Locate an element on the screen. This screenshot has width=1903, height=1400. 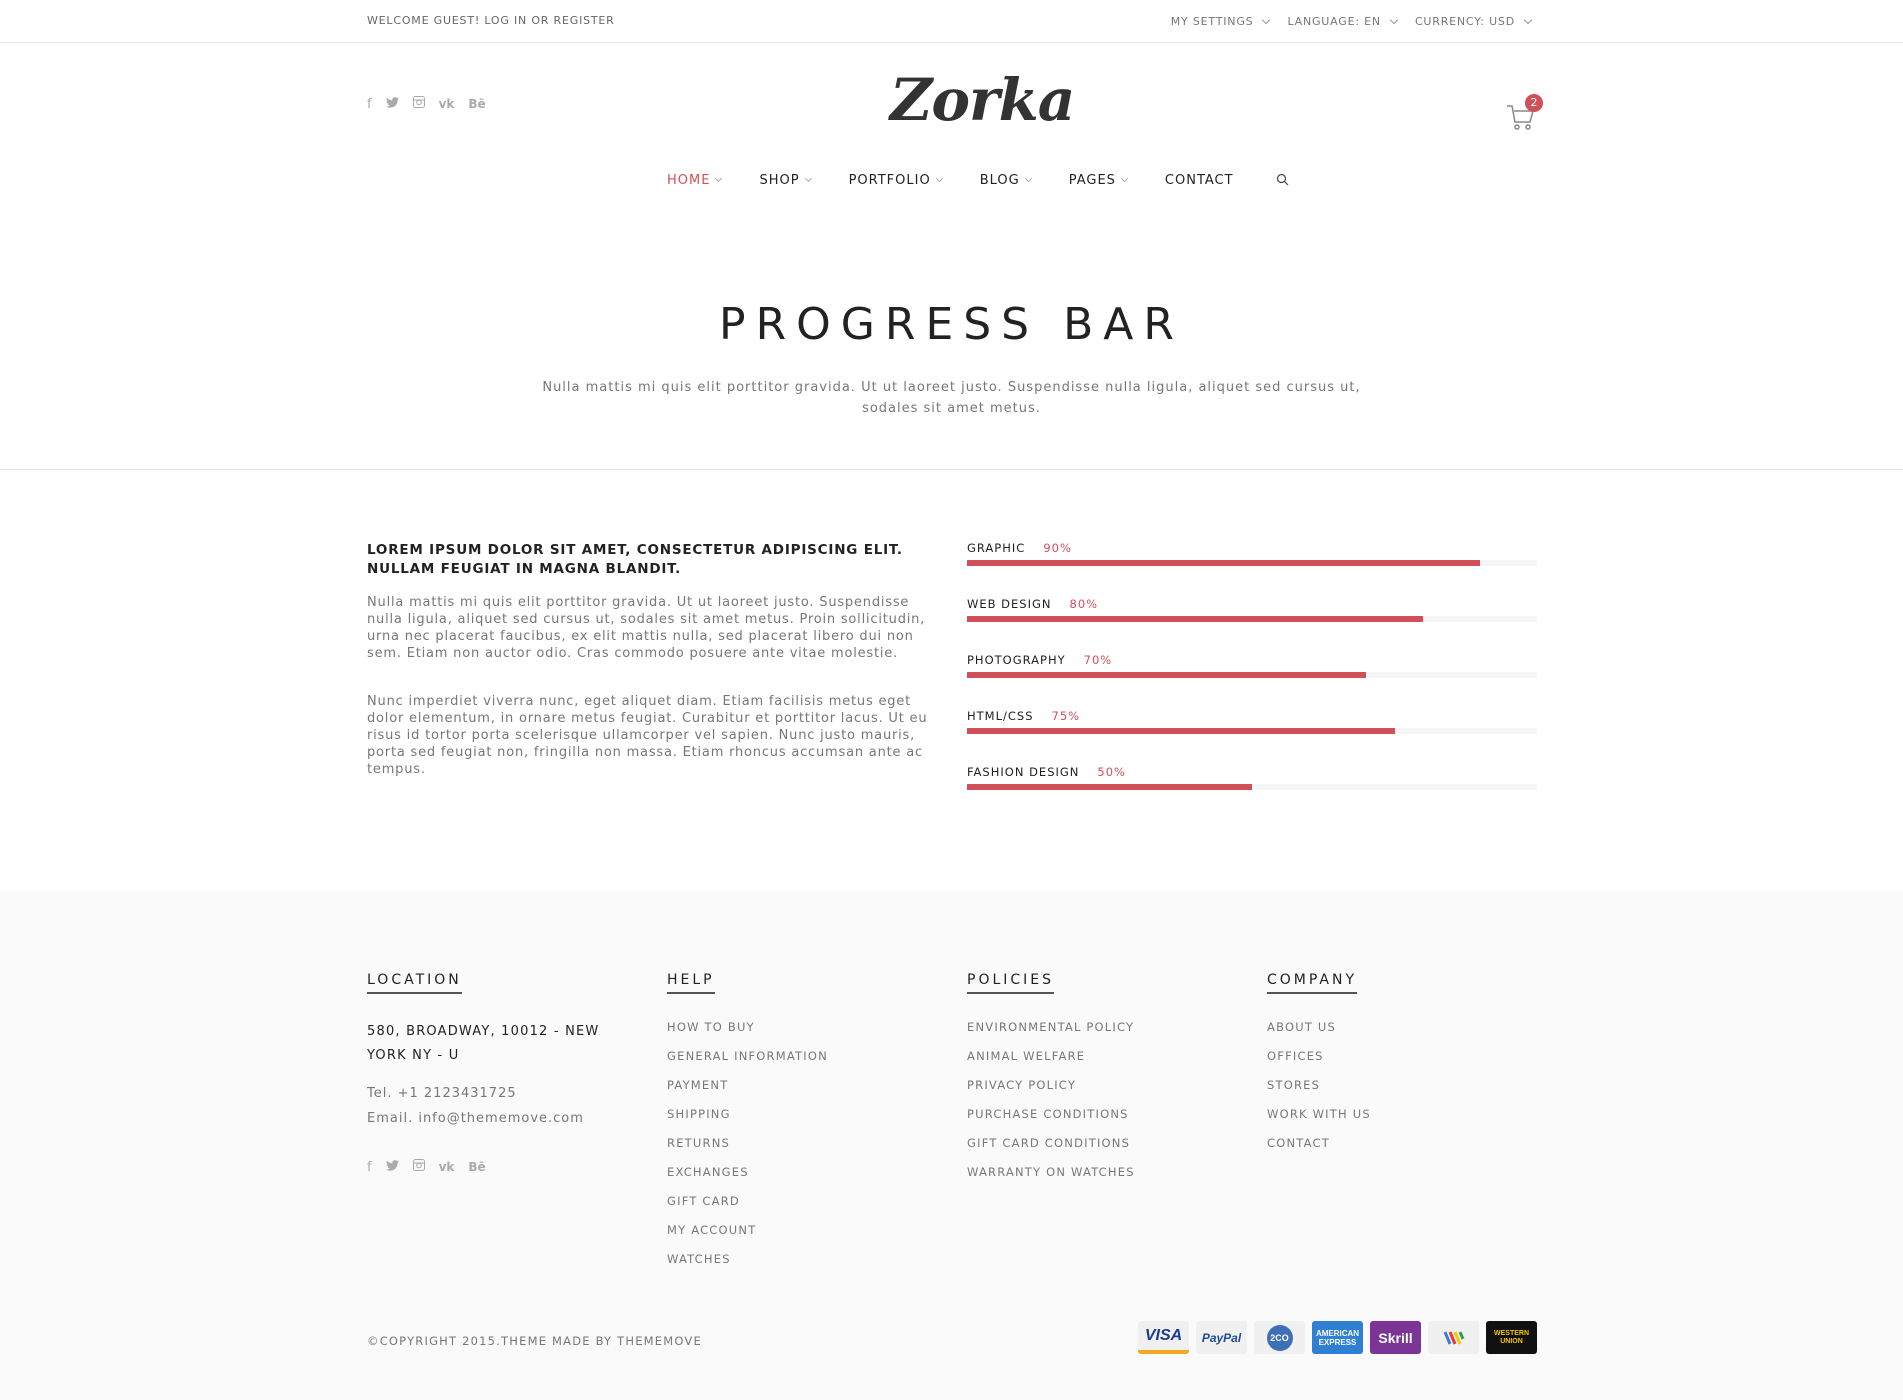
footer-link: GIFT CARD is located at coordinates (747, 1208).